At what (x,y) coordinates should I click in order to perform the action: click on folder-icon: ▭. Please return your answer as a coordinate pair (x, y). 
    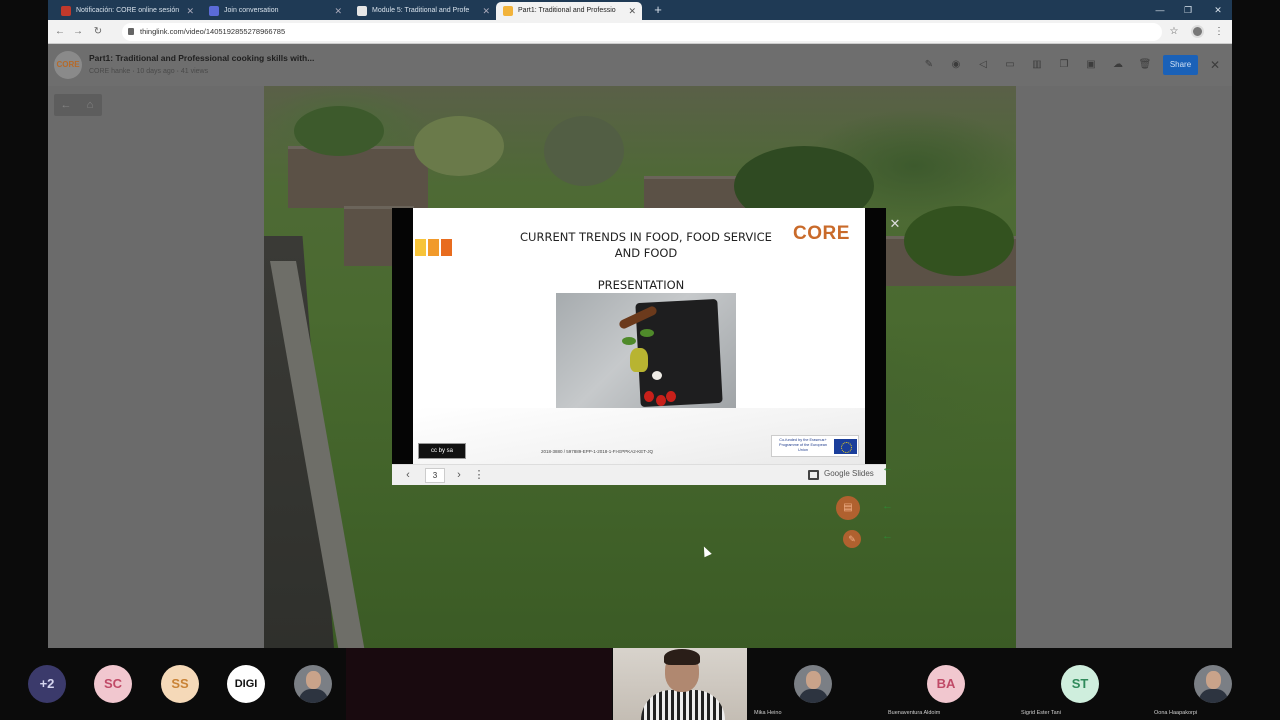
    Looking at the image, I should click on (1010, 65).